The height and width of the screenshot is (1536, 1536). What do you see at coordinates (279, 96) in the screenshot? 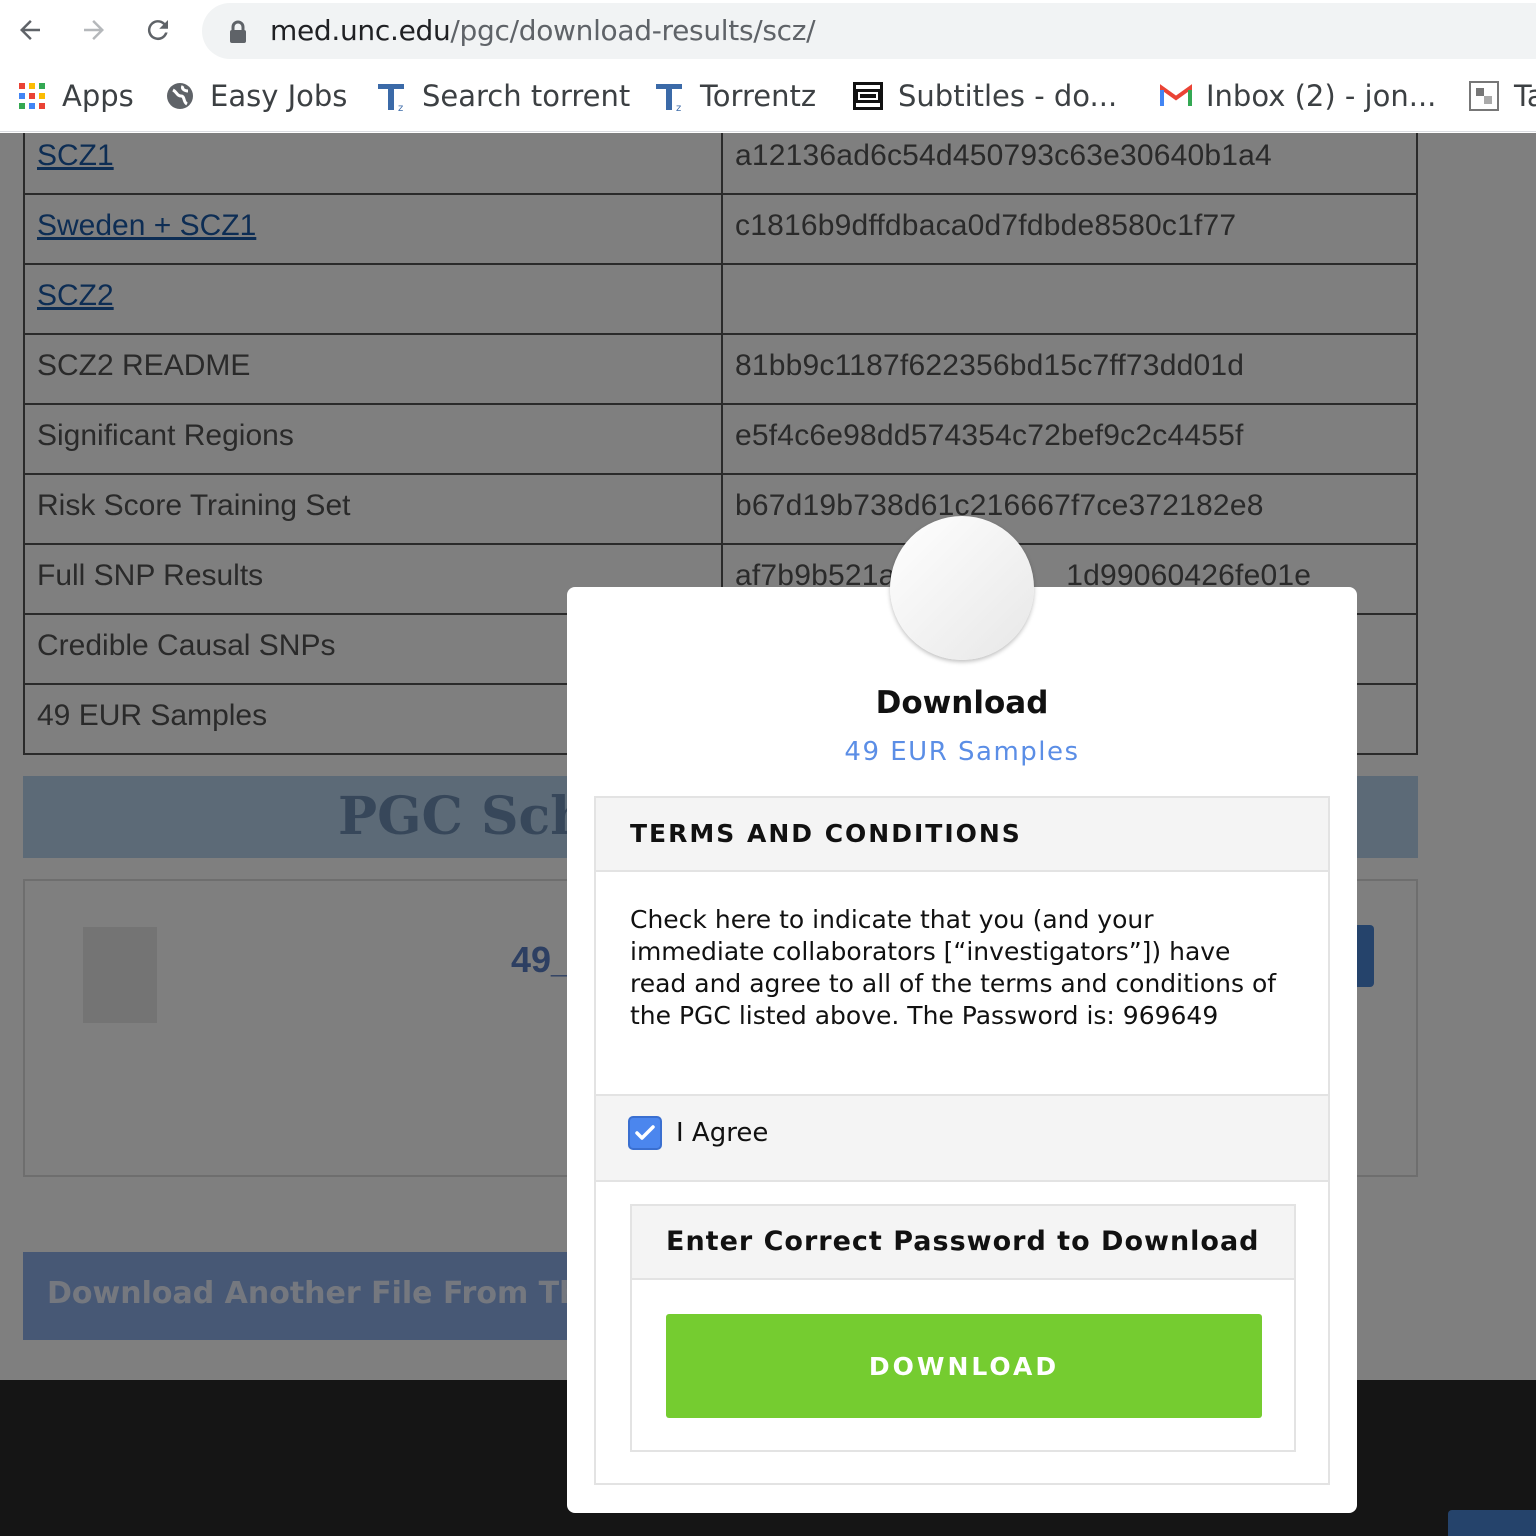
I see `bookmark-label: Easy Jobs` at bounding box center [279, 96].